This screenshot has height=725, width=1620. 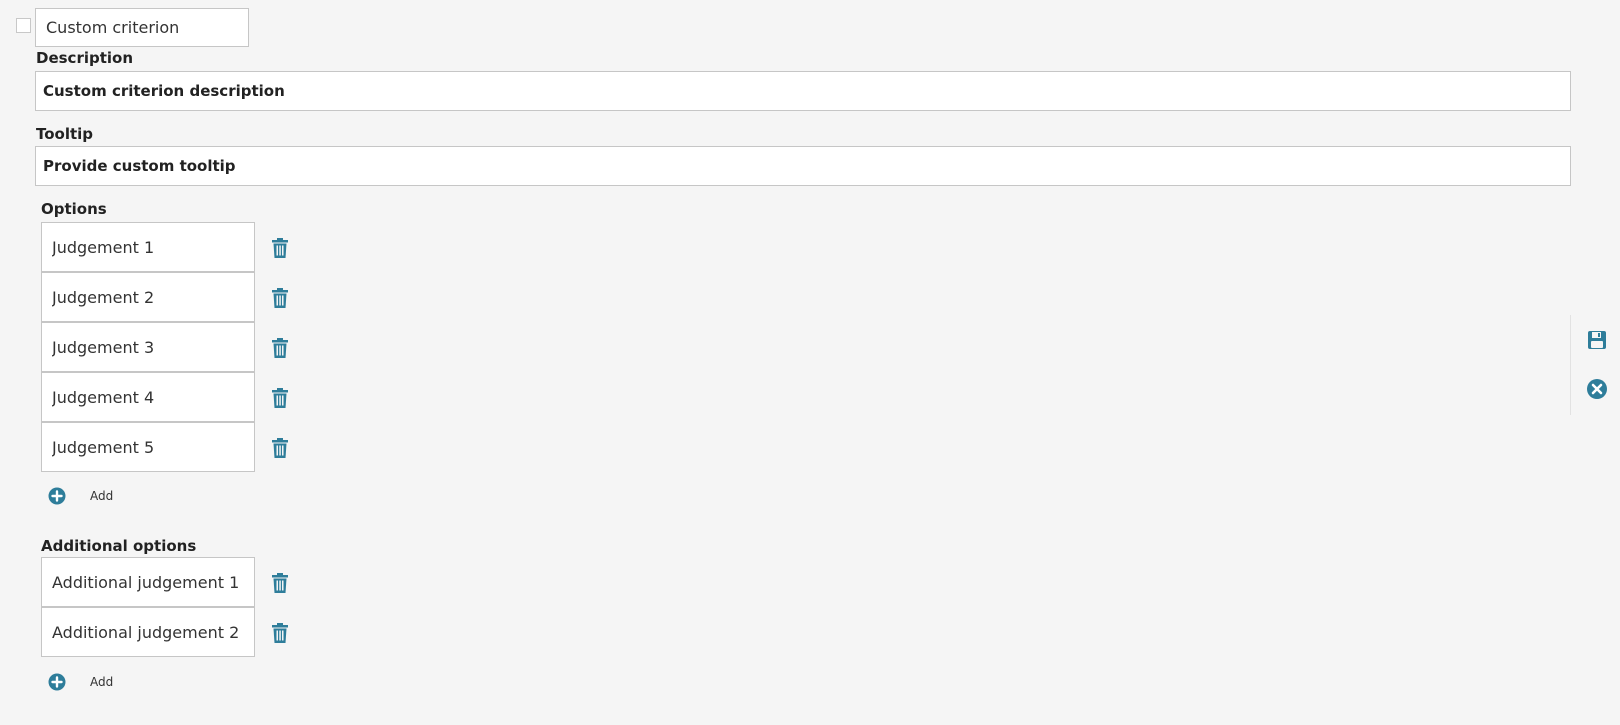 I want to click on floppy-disk-icon, so click(x=1597, y=340).